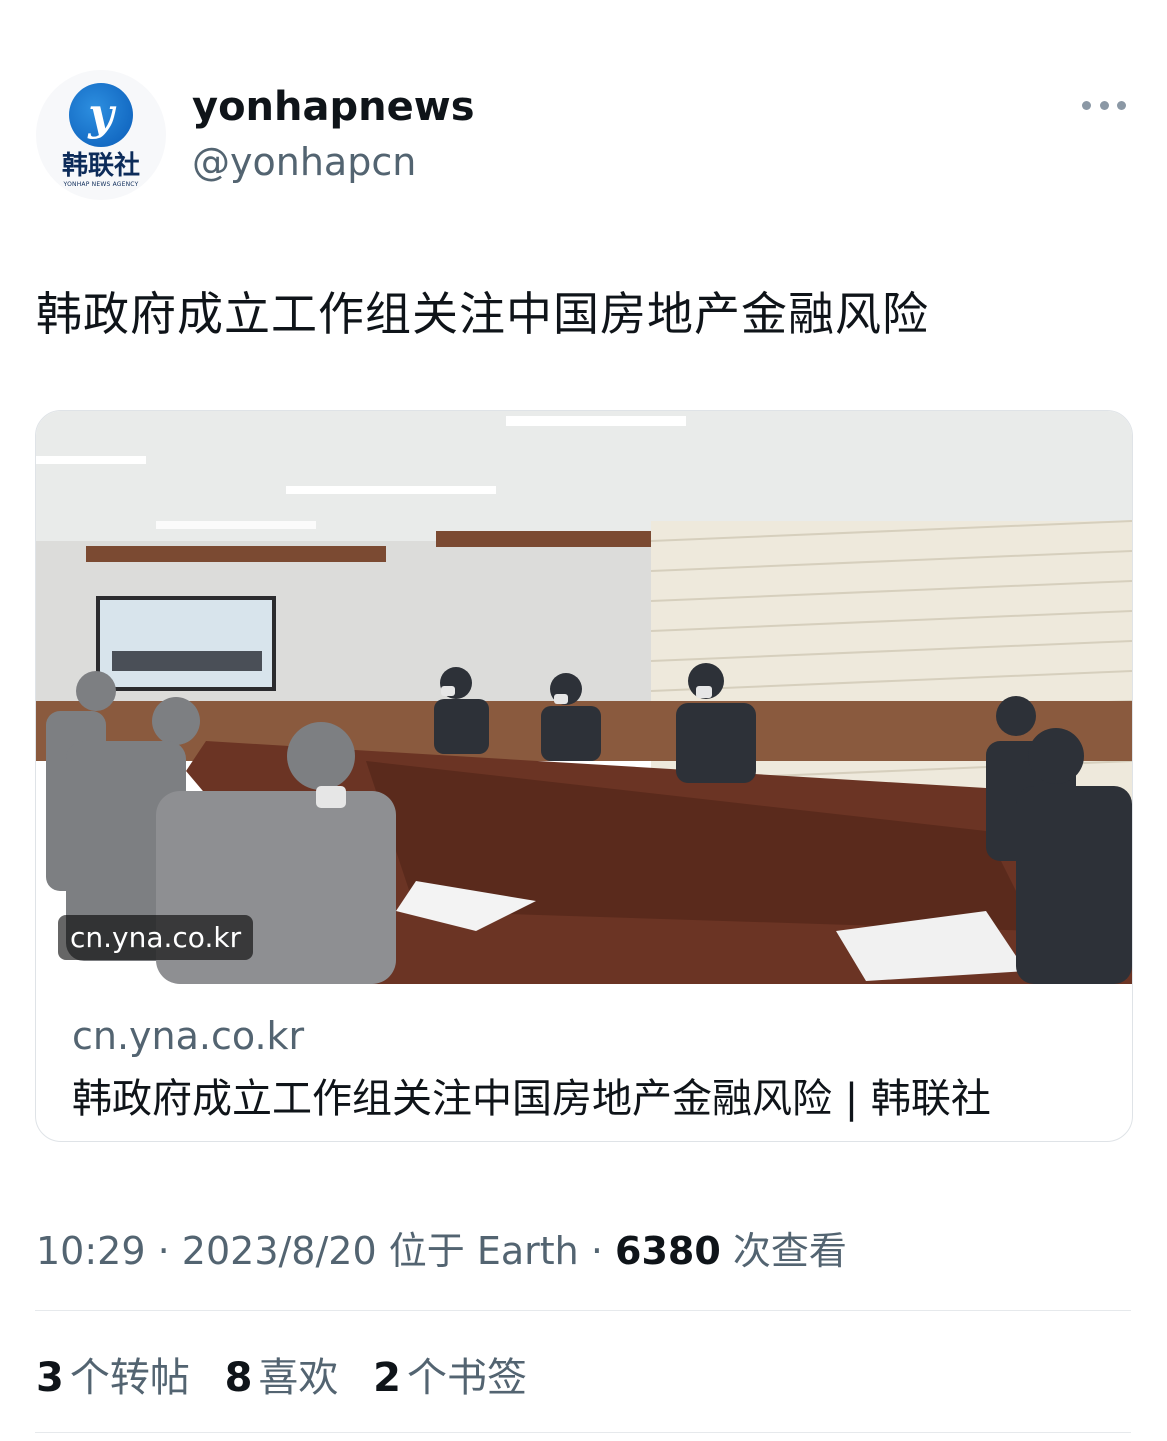  What do you see at coordinates (101, 184) in the screenshot?
I see `avatar-sublabel: YONHAP NEWS AGENCY` at bounding box center [101, 184].